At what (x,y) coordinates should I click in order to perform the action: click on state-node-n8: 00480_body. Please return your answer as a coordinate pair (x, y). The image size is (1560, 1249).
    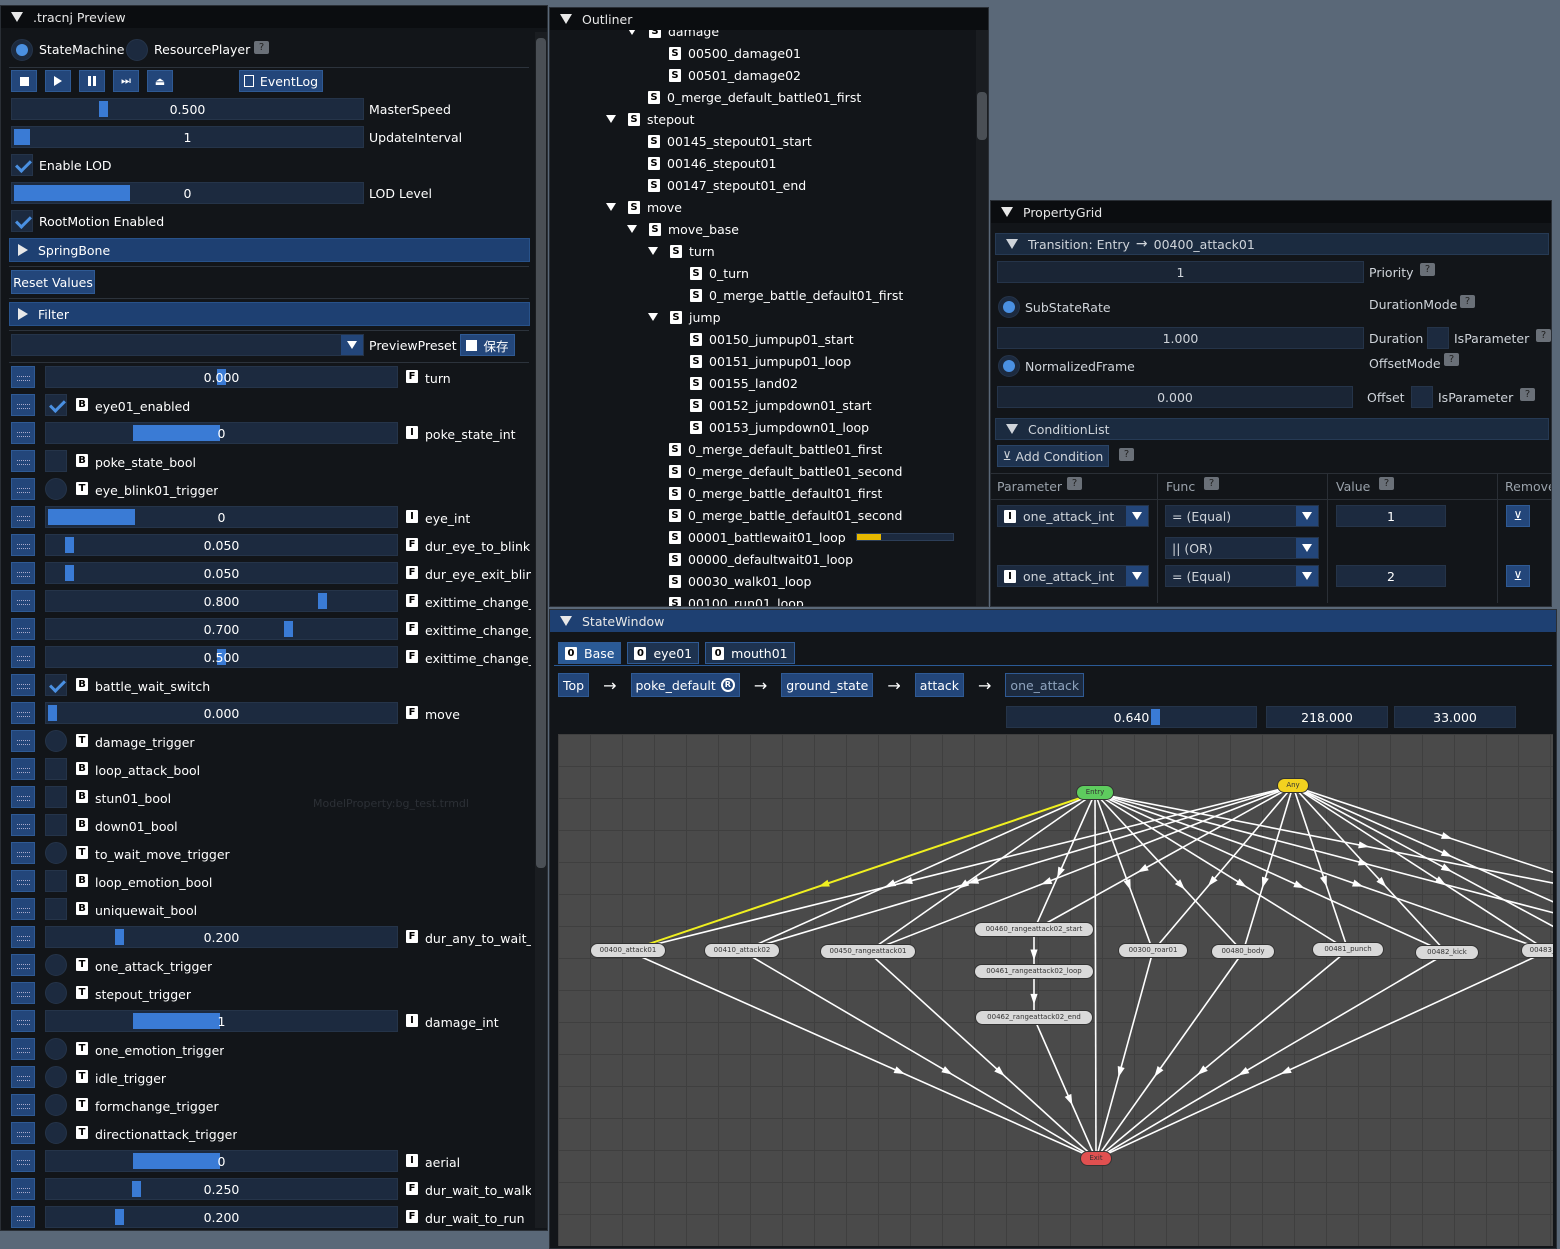
    Looking at the image, I should click on (1243, 951).